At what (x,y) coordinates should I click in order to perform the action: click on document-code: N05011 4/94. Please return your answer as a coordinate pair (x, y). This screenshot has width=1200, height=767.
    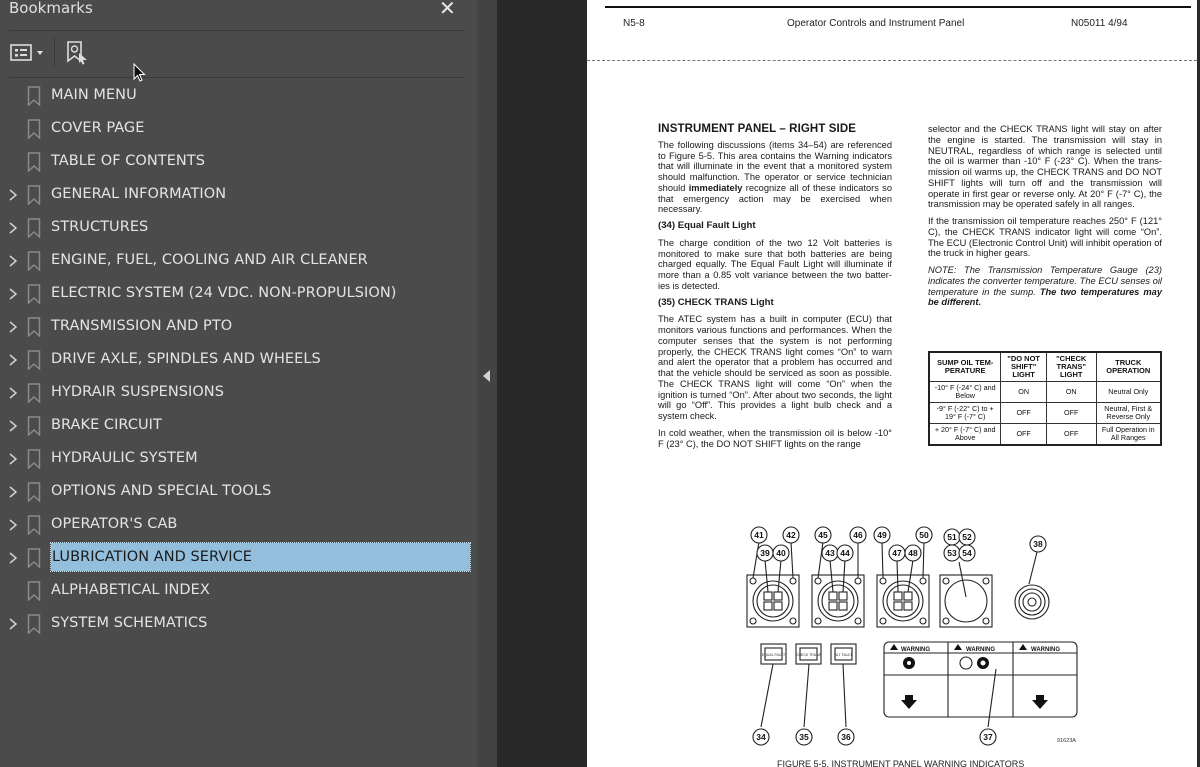
    Looking at the image, I should click on (1099, 23).